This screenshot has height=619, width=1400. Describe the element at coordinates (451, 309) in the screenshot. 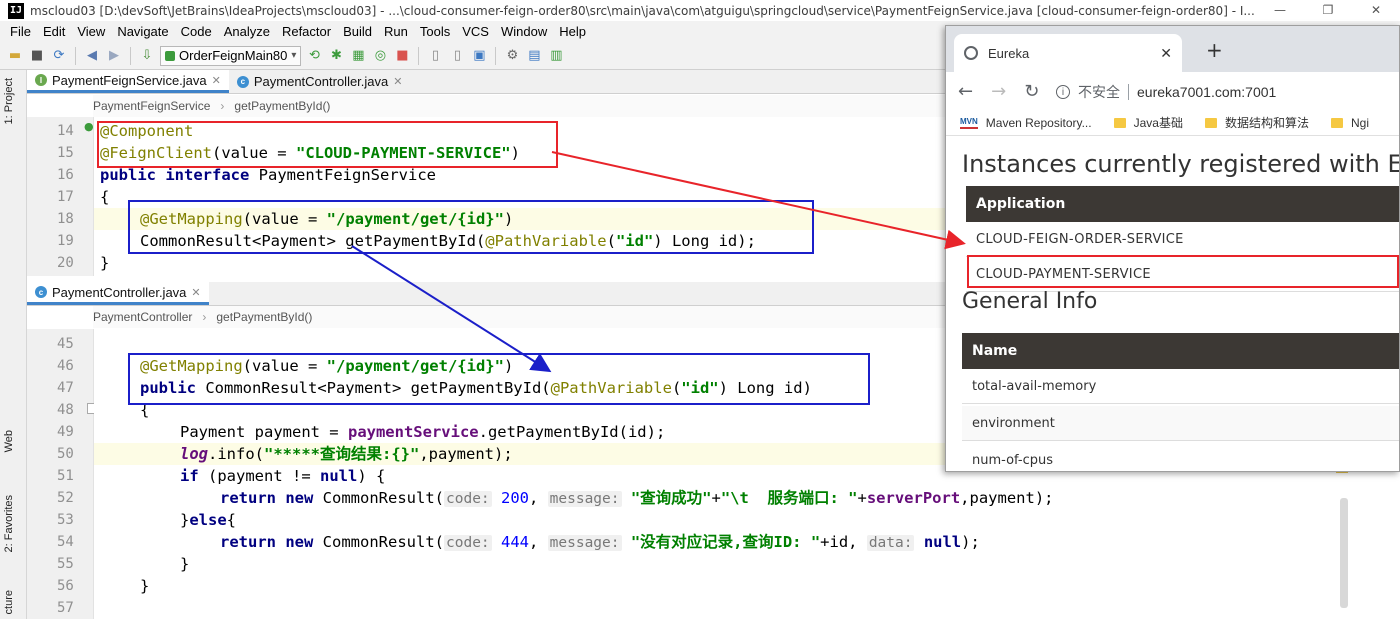

I see `blue-arrow` at that location.